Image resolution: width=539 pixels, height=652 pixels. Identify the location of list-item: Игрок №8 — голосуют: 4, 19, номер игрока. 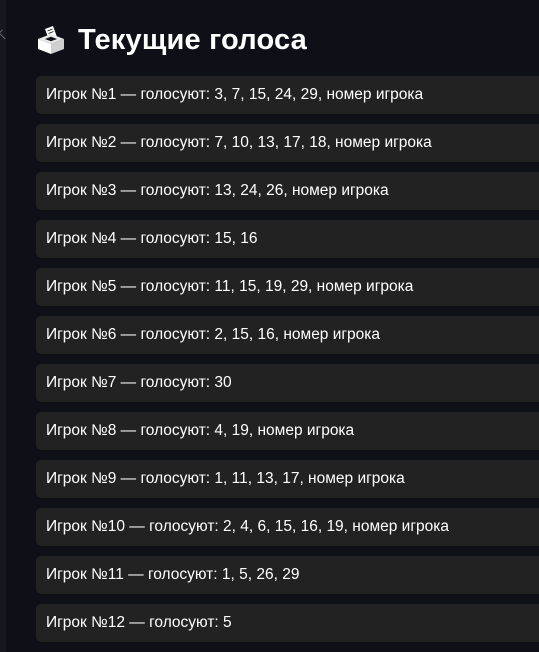
(287, 431).